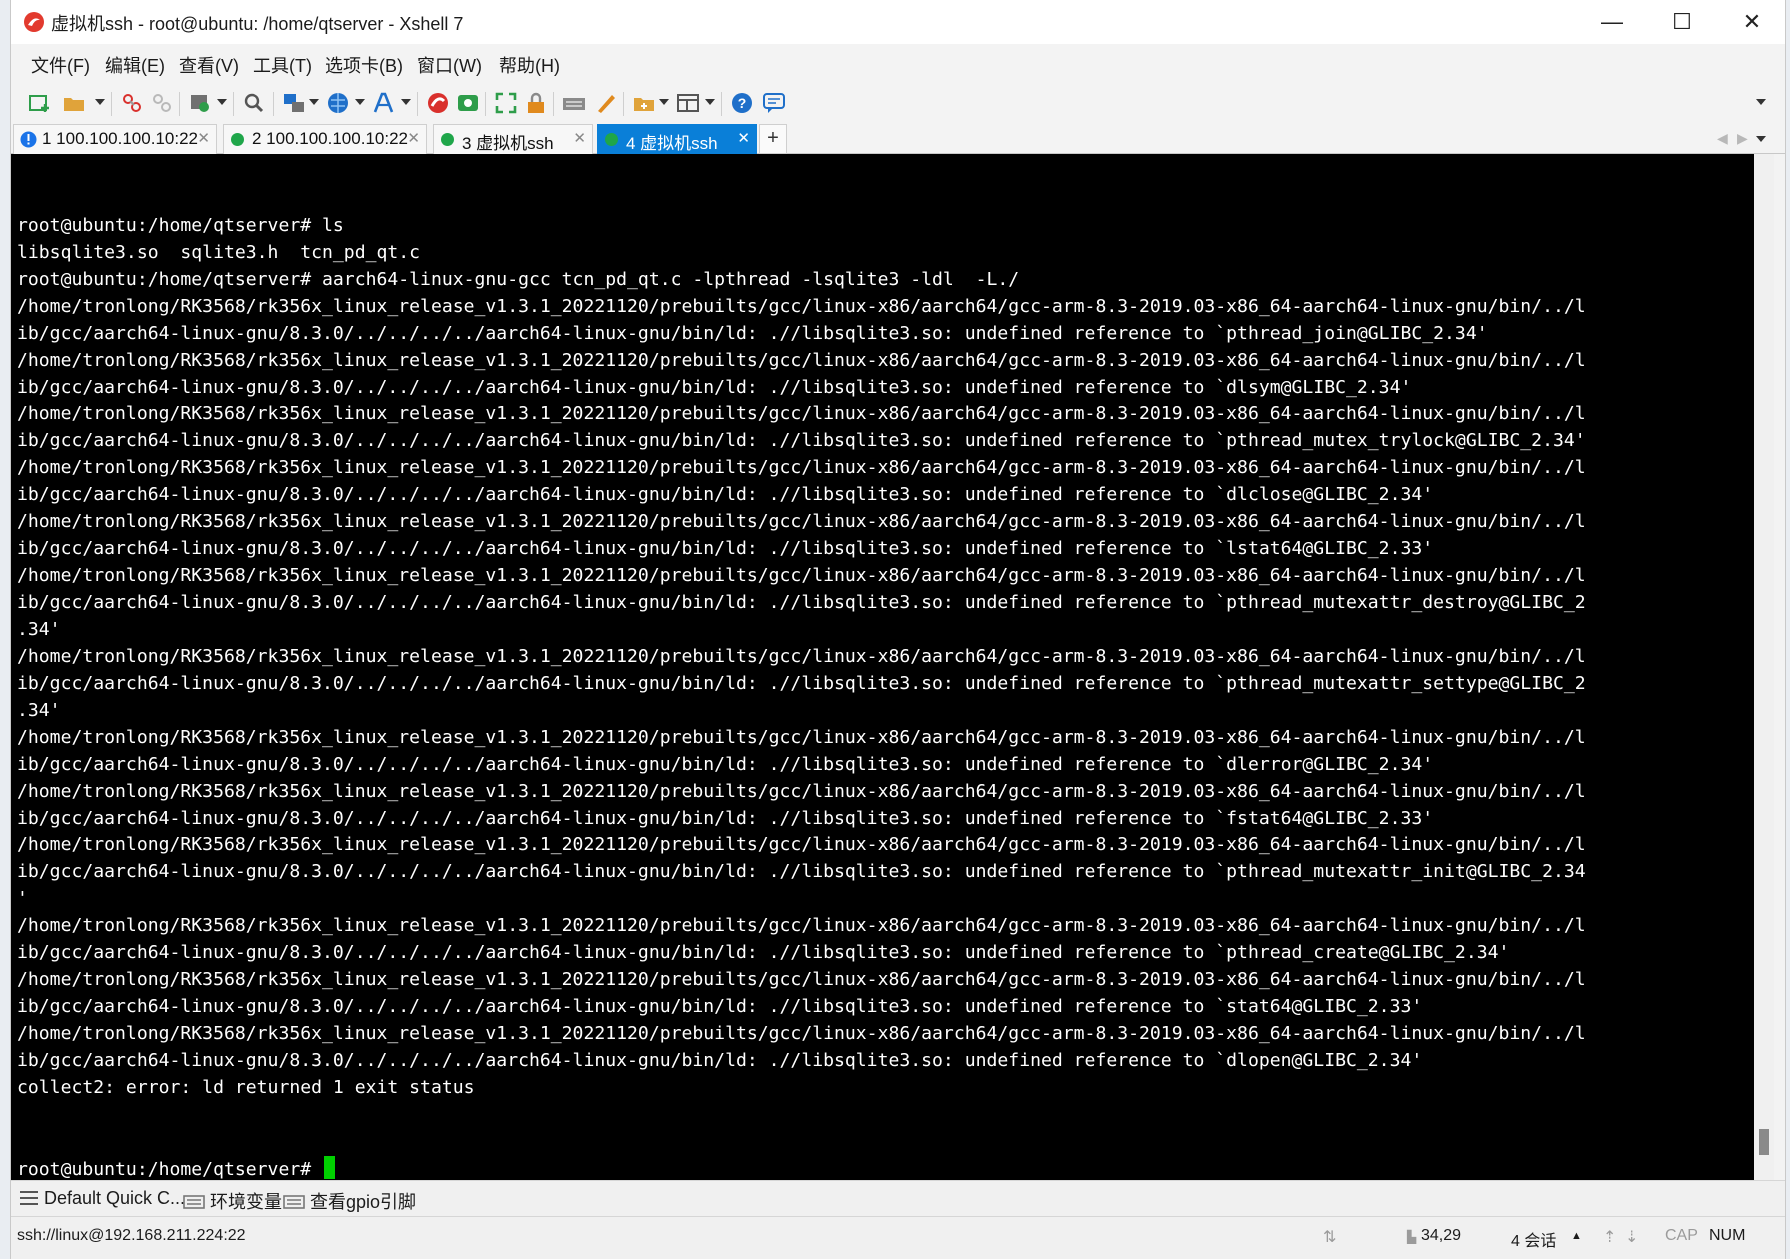  Describe the element at coordinates (200, 103) in the screenshot. I see `properties-icon` at that location.